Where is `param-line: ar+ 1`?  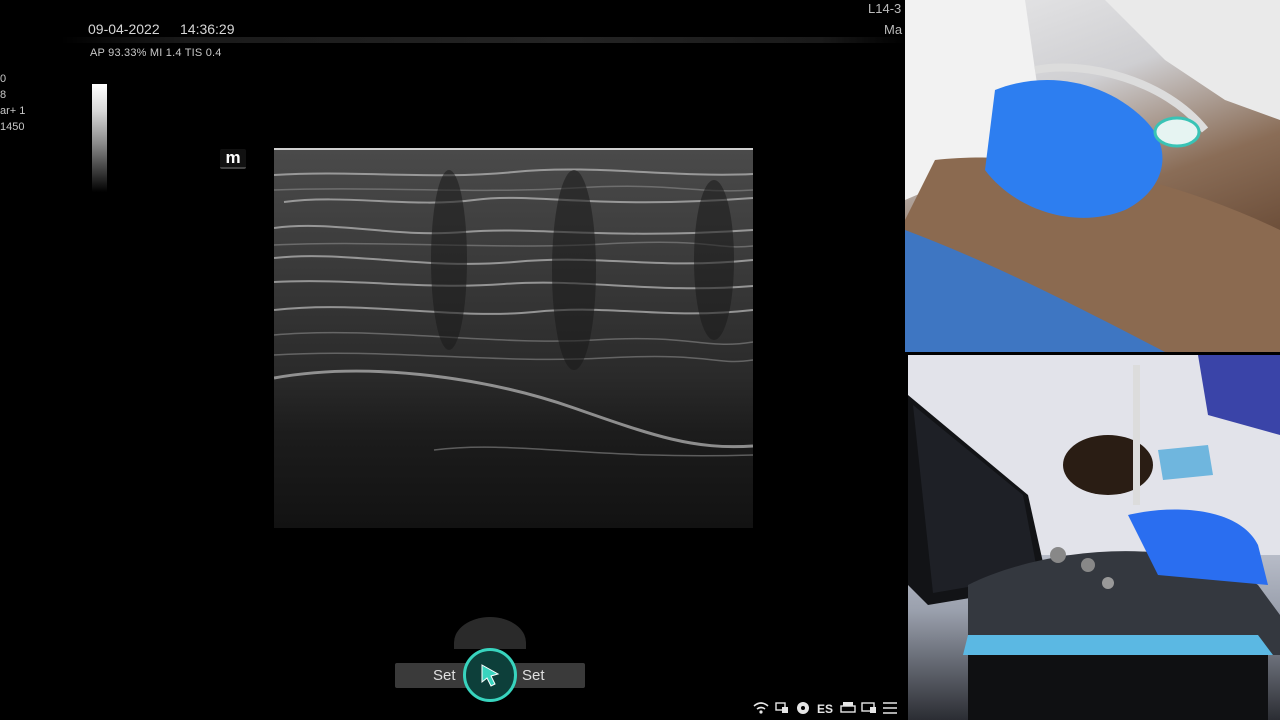 param-line: ar+ 1 is located at coordinates (13, 111).